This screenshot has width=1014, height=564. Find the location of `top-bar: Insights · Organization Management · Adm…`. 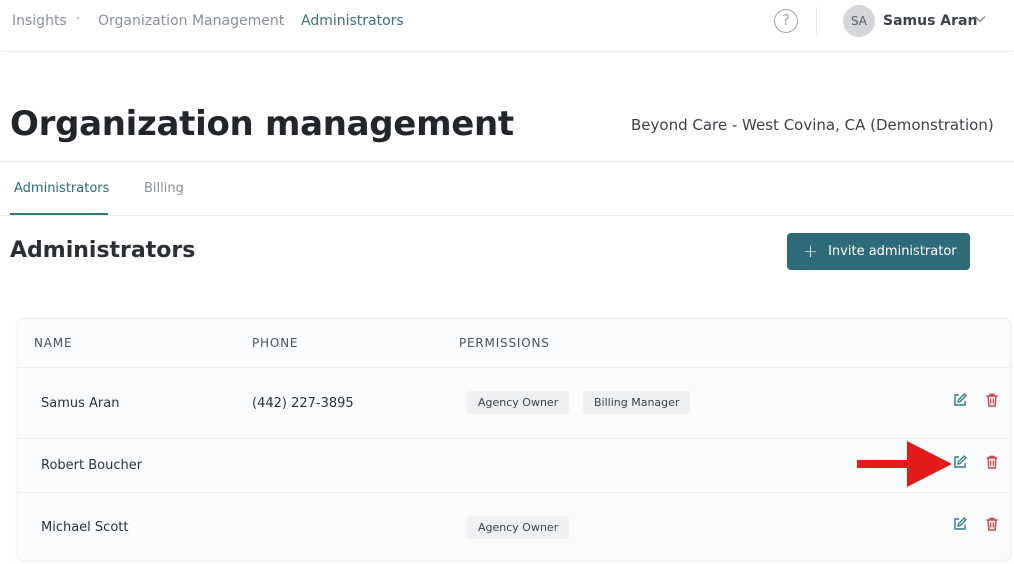

top-bar: Insights · Organization Management · Adm… is located at coordinates (507, 26).